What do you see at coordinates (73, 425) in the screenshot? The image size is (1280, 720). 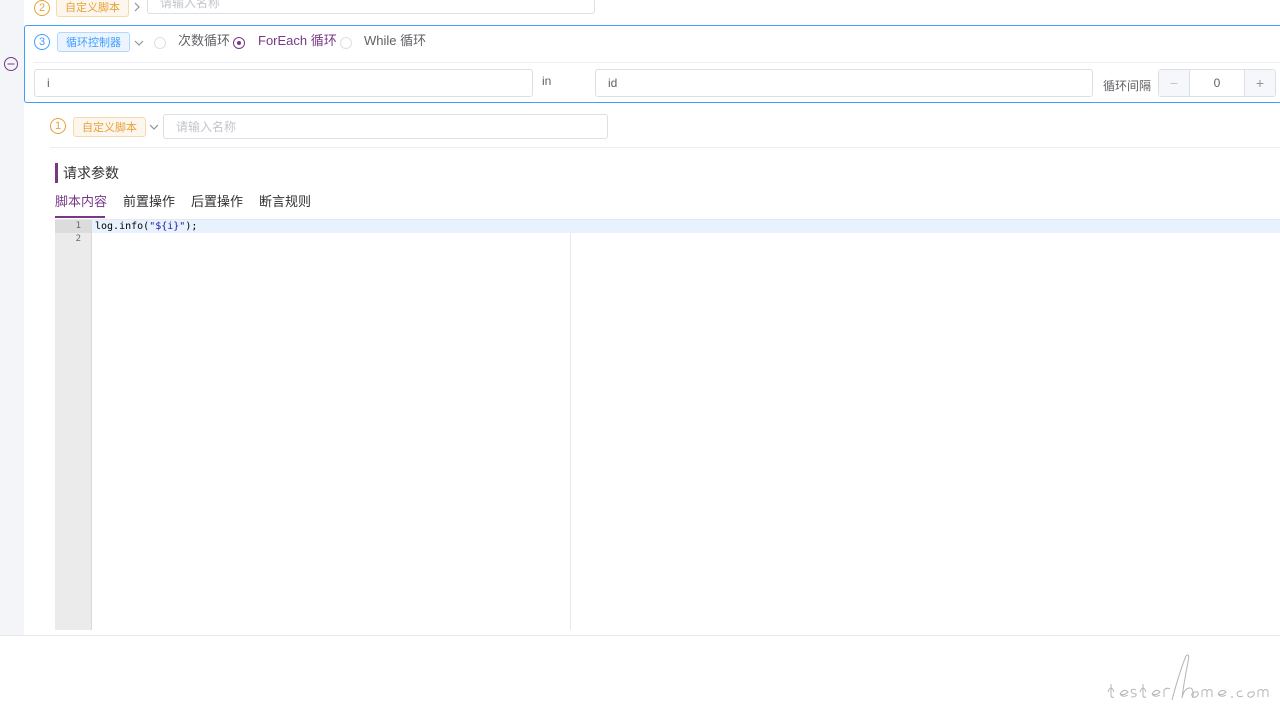 I see `editor-gutter` at bounding box center [73, 425].